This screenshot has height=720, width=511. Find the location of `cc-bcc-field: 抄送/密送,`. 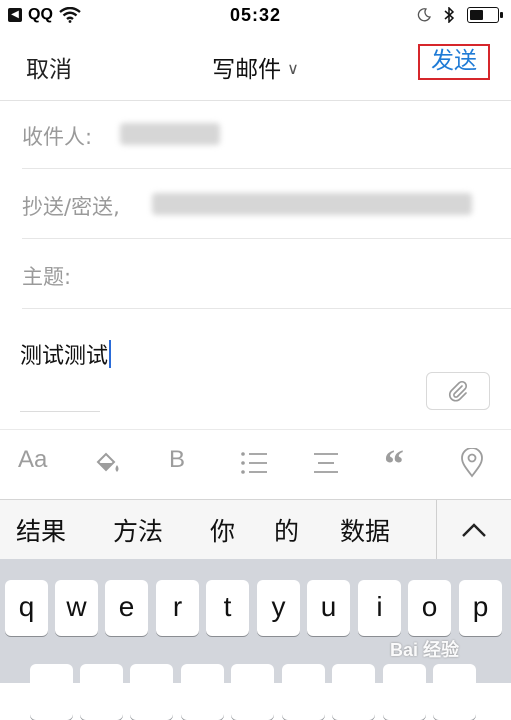

cc-bcc-field: 抄送/密送, is located at coordinates (266, 205).